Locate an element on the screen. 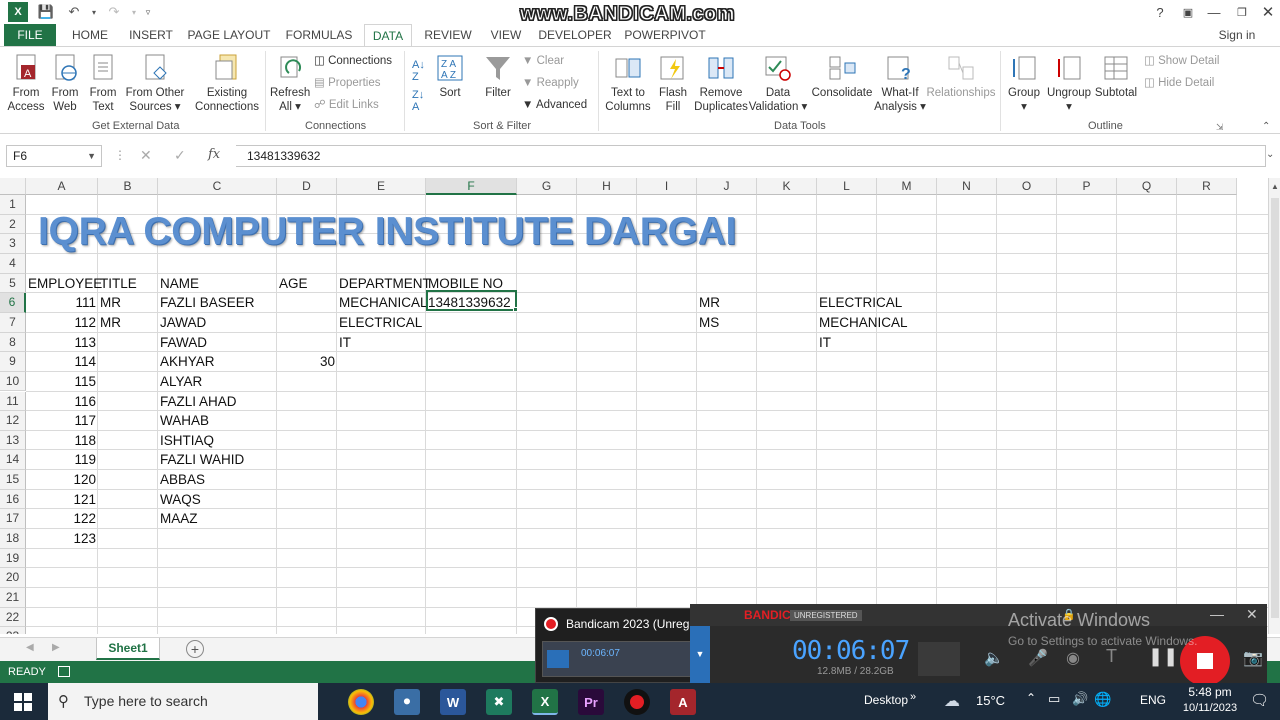 The height and width of the screenshot is (720, 1280). reapply-button: ▼ Reapply is located at coordinates (550, 83).